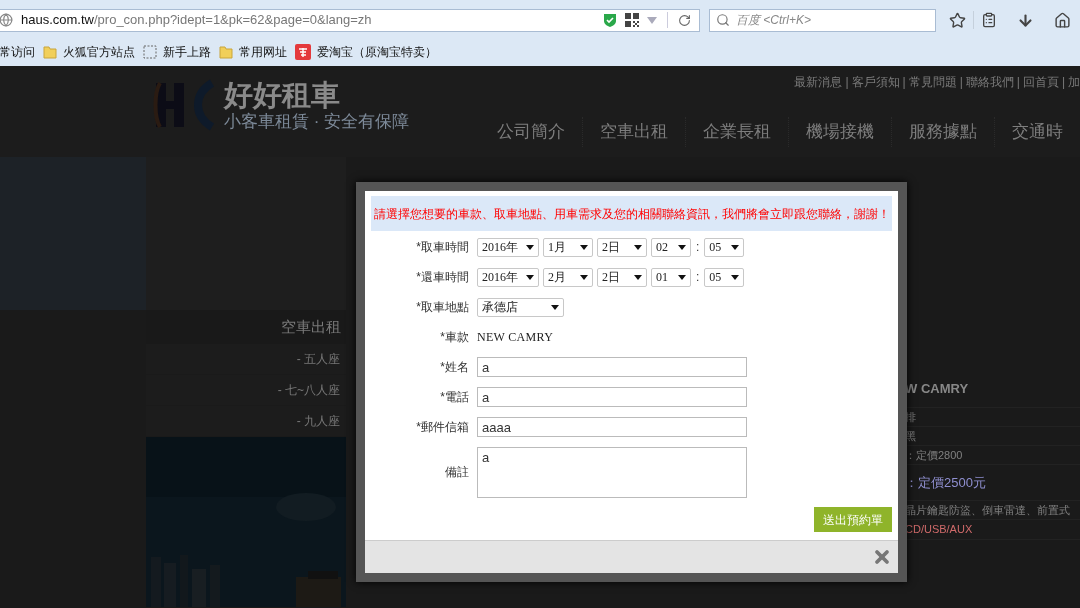  What do you see at coordinates (839, 132) in the screenshot?
I see `nav-link: 機場接機` at bounding box center [839, 132].